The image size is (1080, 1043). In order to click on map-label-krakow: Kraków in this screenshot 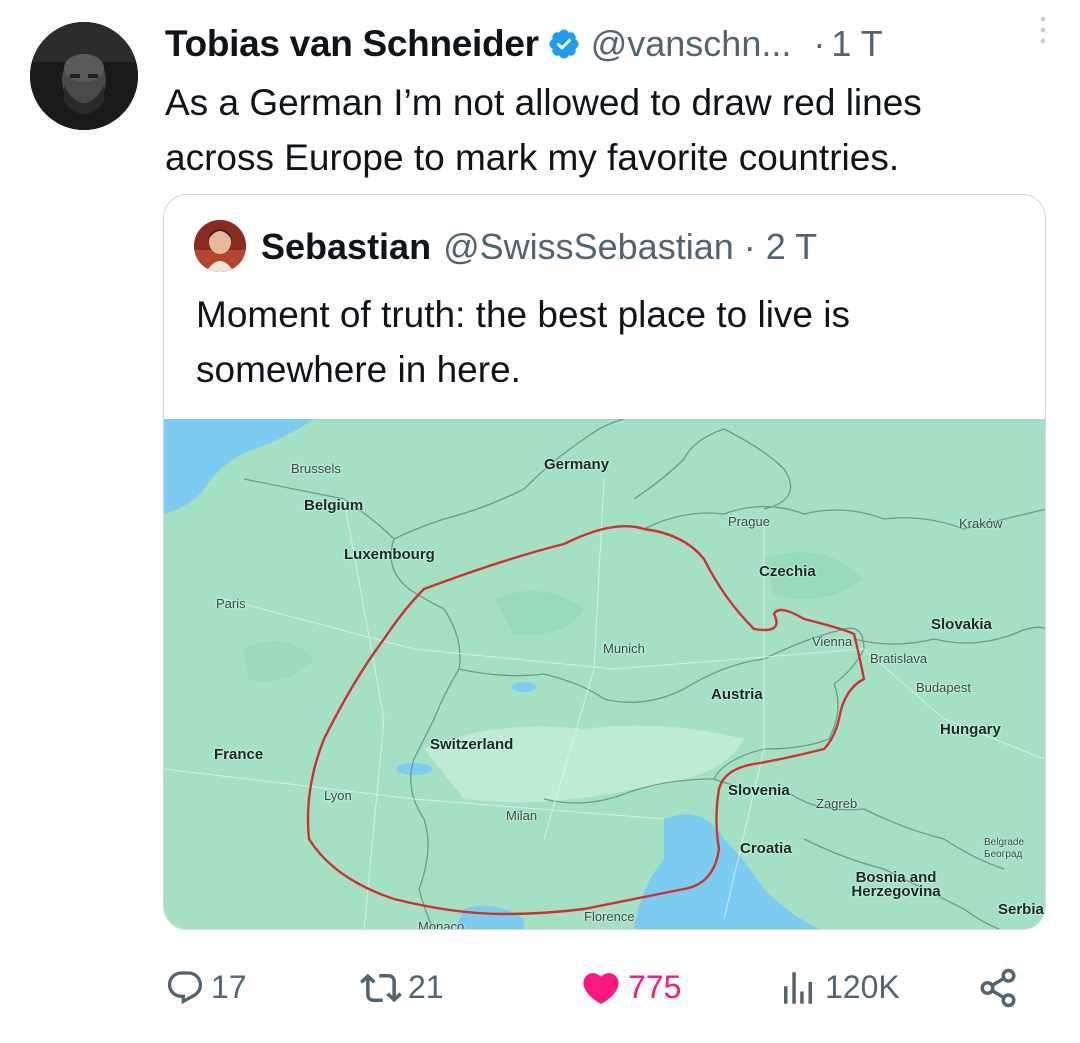, I will do `click(981, 523)`.